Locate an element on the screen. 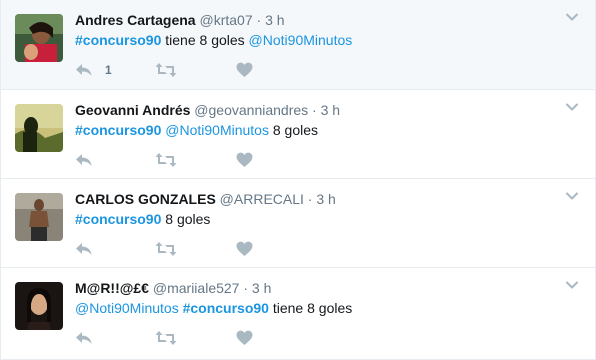  tweet-text: #concurso90 tiene 8 goles @Noti90Minutos is located at coordinates (213, 40).